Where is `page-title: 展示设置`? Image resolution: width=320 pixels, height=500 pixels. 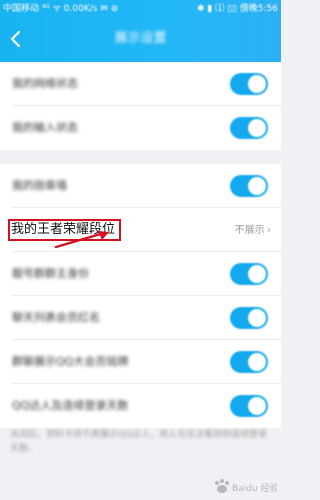
page-title: 展示设置 is located at coordinates (140, 38).